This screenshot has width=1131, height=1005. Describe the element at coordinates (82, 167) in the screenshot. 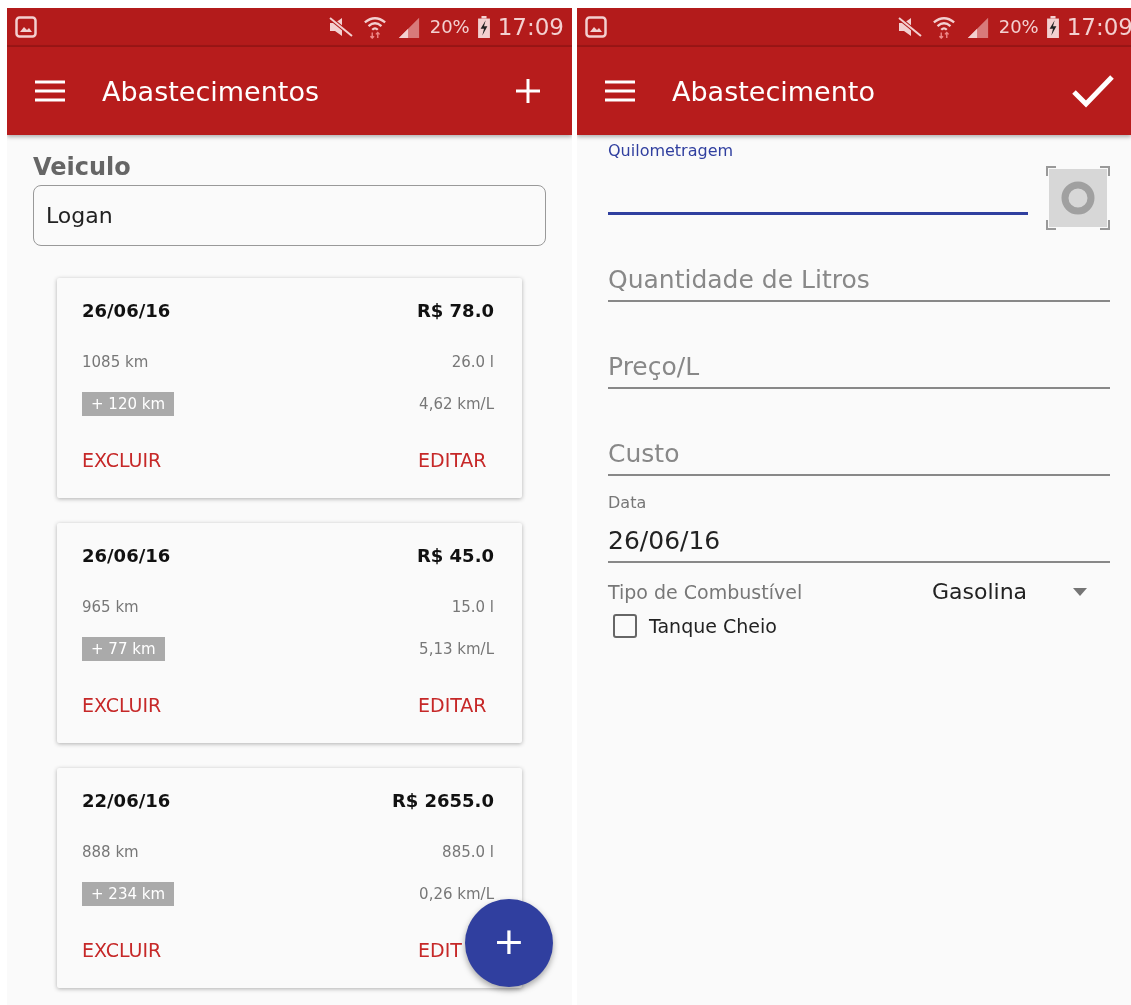

I see `field-label: Veiculo` at that location.